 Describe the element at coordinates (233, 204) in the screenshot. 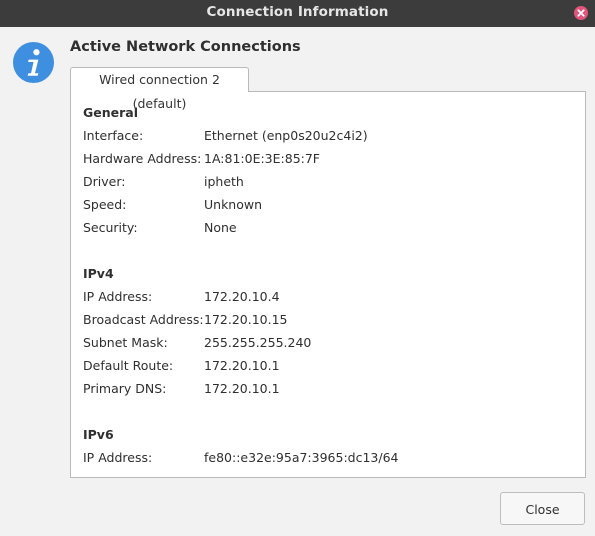

I see `row-value: Unknown` at that location.